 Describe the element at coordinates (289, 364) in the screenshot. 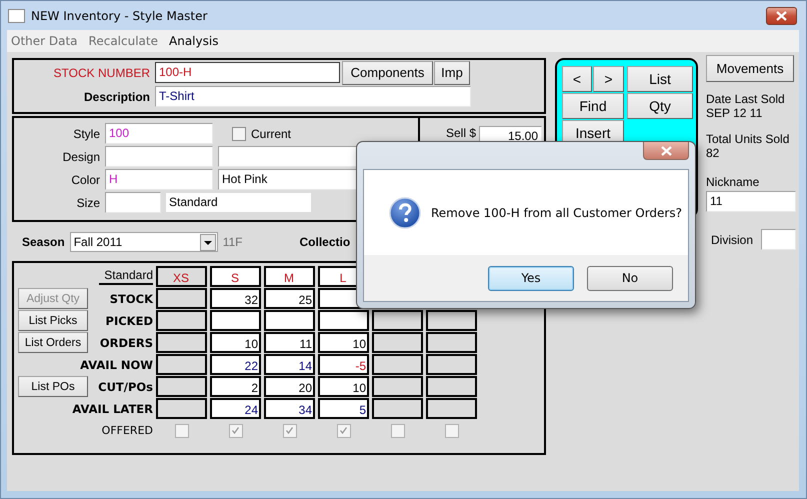

I see `grid-cell: 14` at that location.